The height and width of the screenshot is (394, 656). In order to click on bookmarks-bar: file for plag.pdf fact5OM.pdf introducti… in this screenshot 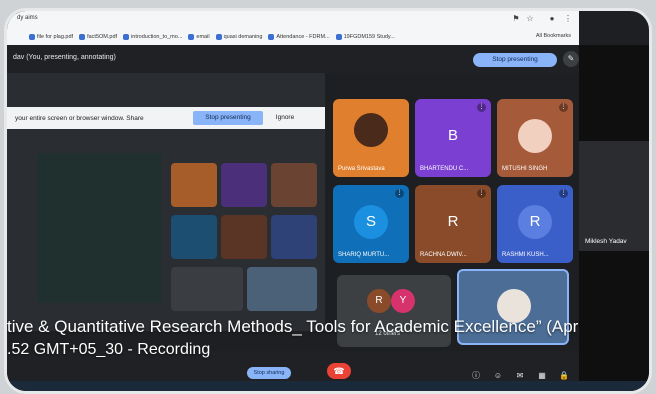, I will do `click(293, 37)`.